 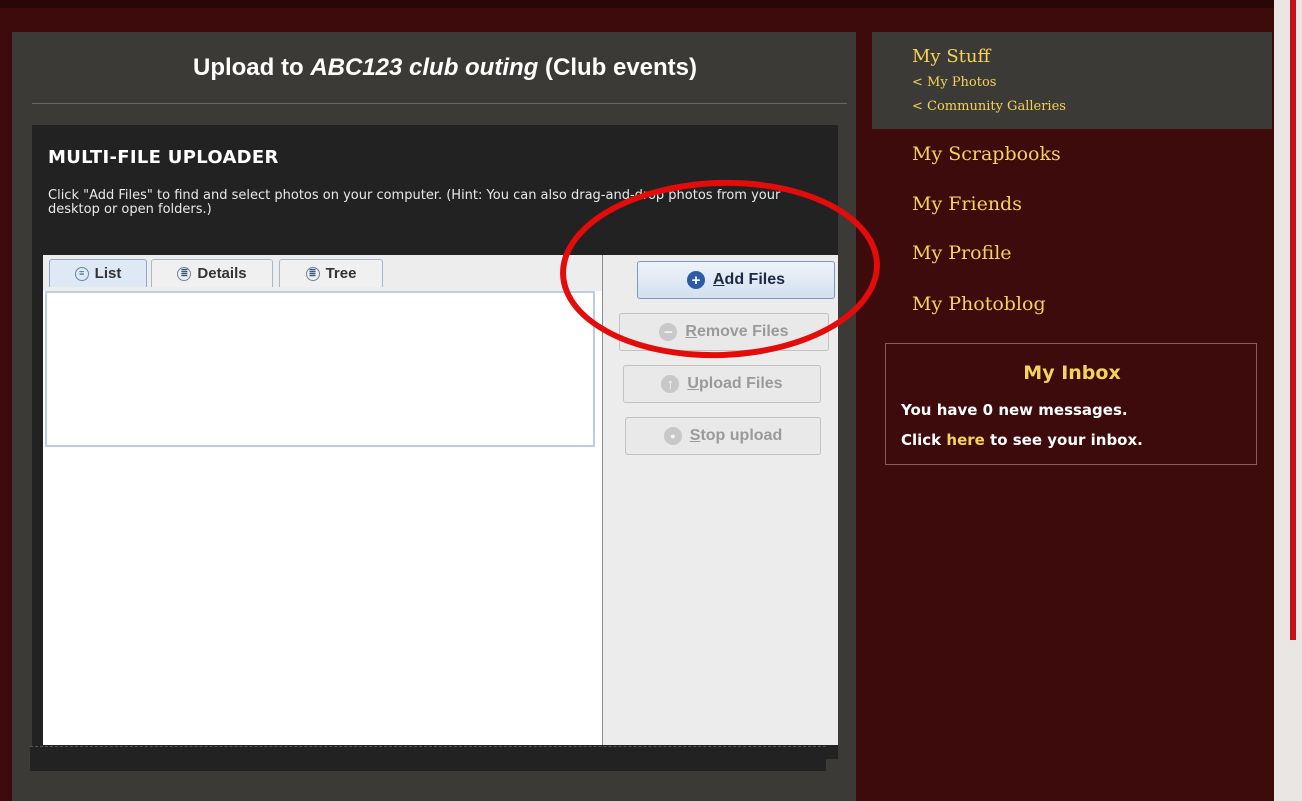 I want to click on stop-upload-button: ● Stop upload, so click(x=723, y=436).